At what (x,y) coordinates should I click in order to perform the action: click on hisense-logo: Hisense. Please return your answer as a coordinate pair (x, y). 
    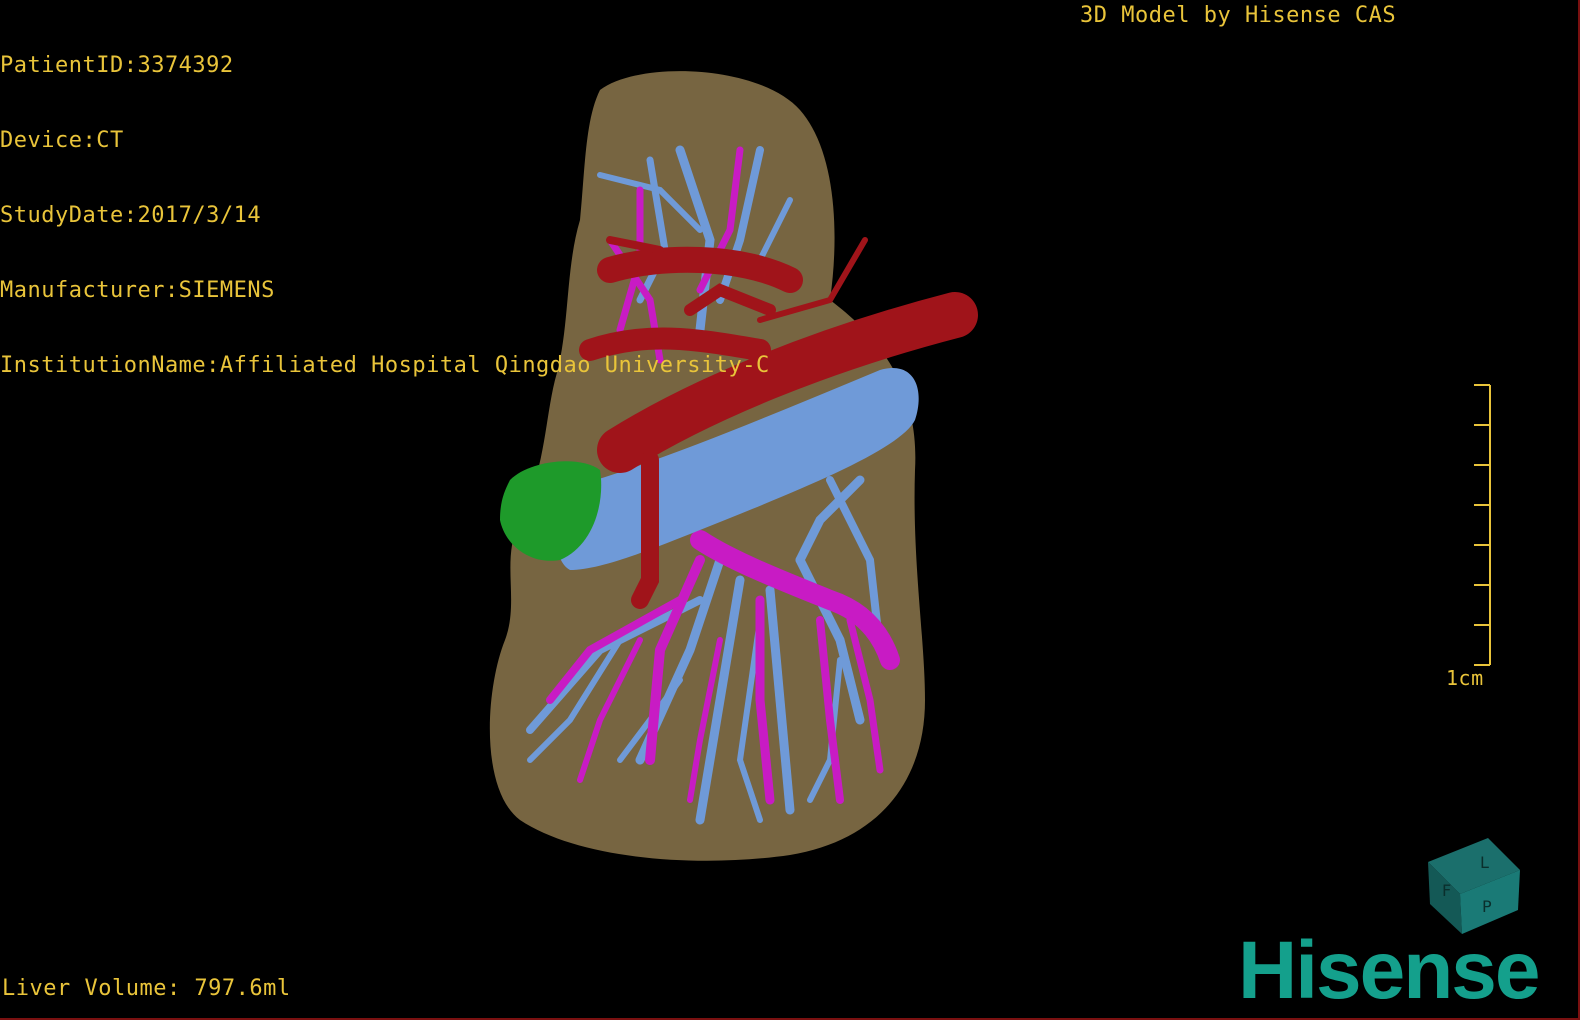
    Looking at the image, I should click on (1389, 970).